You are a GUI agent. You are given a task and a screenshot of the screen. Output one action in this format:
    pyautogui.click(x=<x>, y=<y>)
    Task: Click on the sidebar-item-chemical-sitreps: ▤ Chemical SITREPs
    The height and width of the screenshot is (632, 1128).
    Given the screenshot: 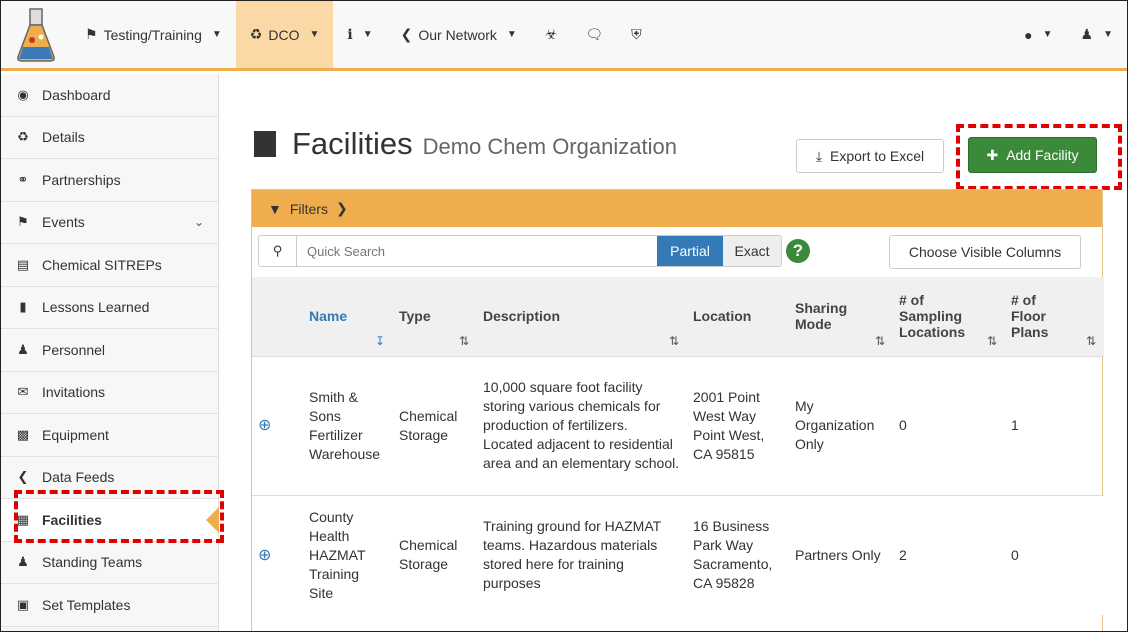 What is the action you would take?
    pyautogui.click(x=109, y=265)
    